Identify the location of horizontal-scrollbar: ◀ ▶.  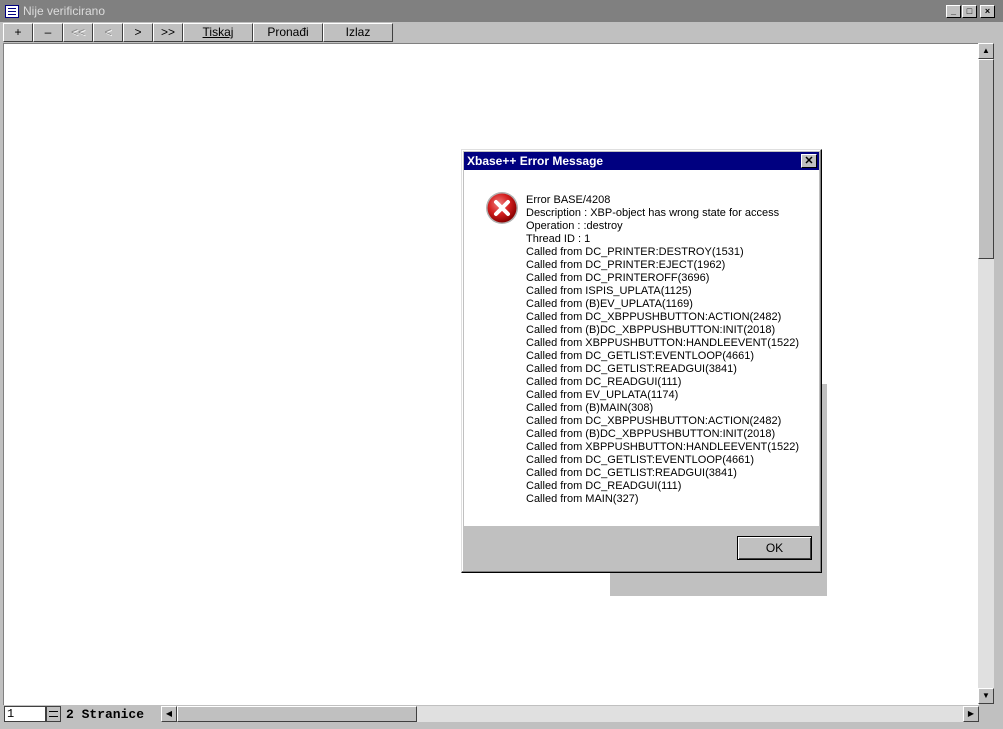
(570, 714).